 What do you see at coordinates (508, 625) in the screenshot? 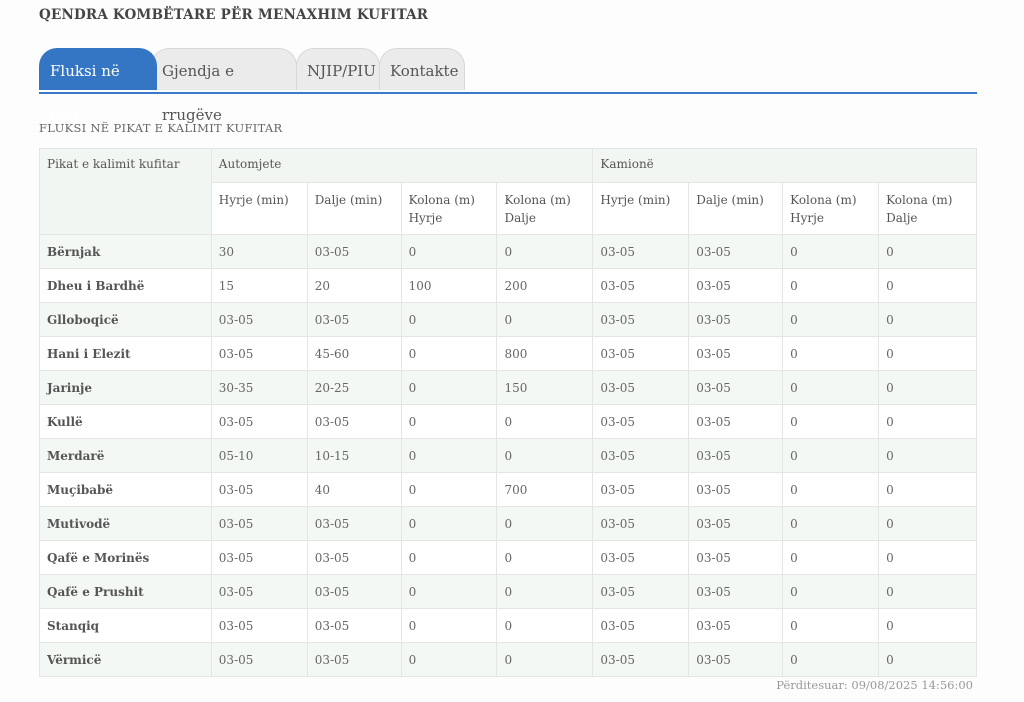
I see `table-row: Stanqiq 03-05 03-05 0 0 03-05 03-05 0 0` at bounding box center [508, 625].